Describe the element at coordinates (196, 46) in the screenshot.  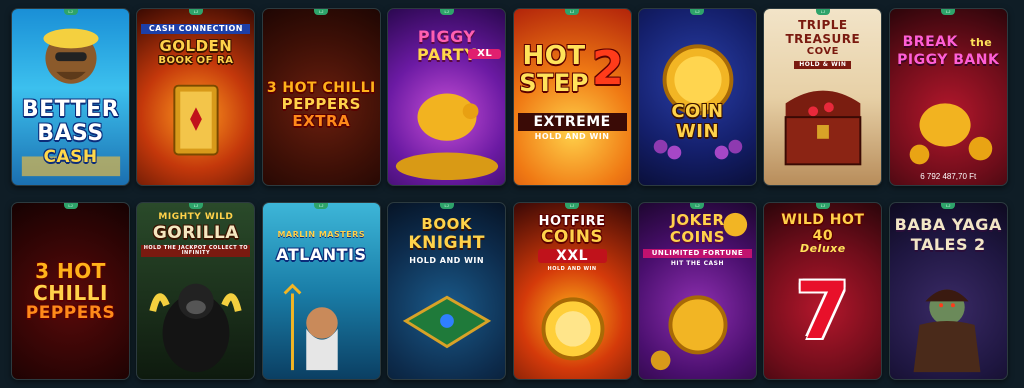
I see `game-title-line2: GOLDEN` at that location.